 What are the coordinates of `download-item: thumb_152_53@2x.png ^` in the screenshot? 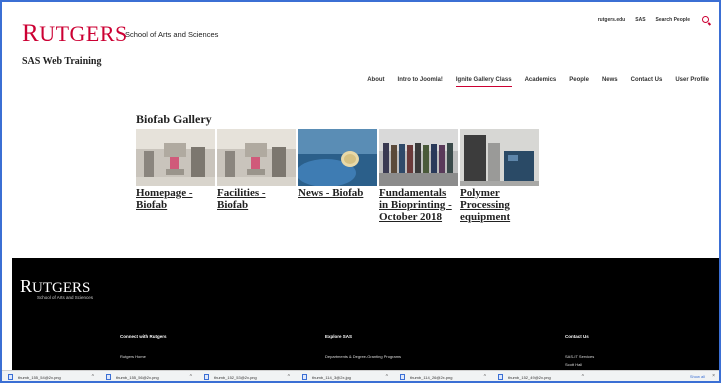 It's located at (247, 377).